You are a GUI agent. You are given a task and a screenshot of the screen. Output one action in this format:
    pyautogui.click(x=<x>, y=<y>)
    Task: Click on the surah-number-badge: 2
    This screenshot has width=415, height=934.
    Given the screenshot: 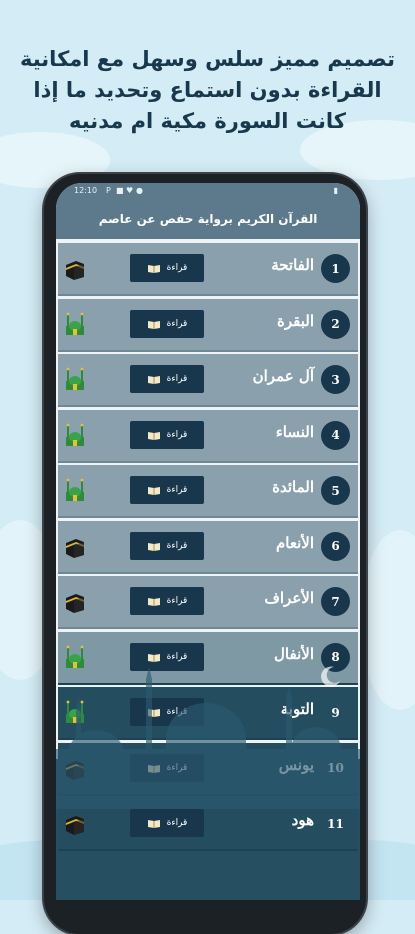 What is the action you would take?
    pyautogui.click(x=335, y=324)
    